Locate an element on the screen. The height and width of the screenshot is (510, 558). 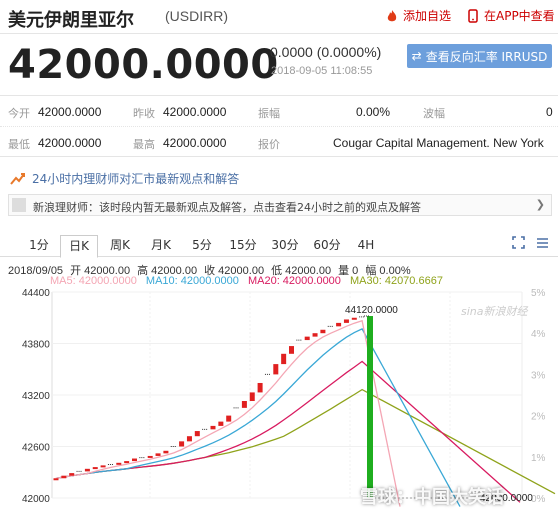
y-right-tick-label: 0% is located at coordinates (538, 499).